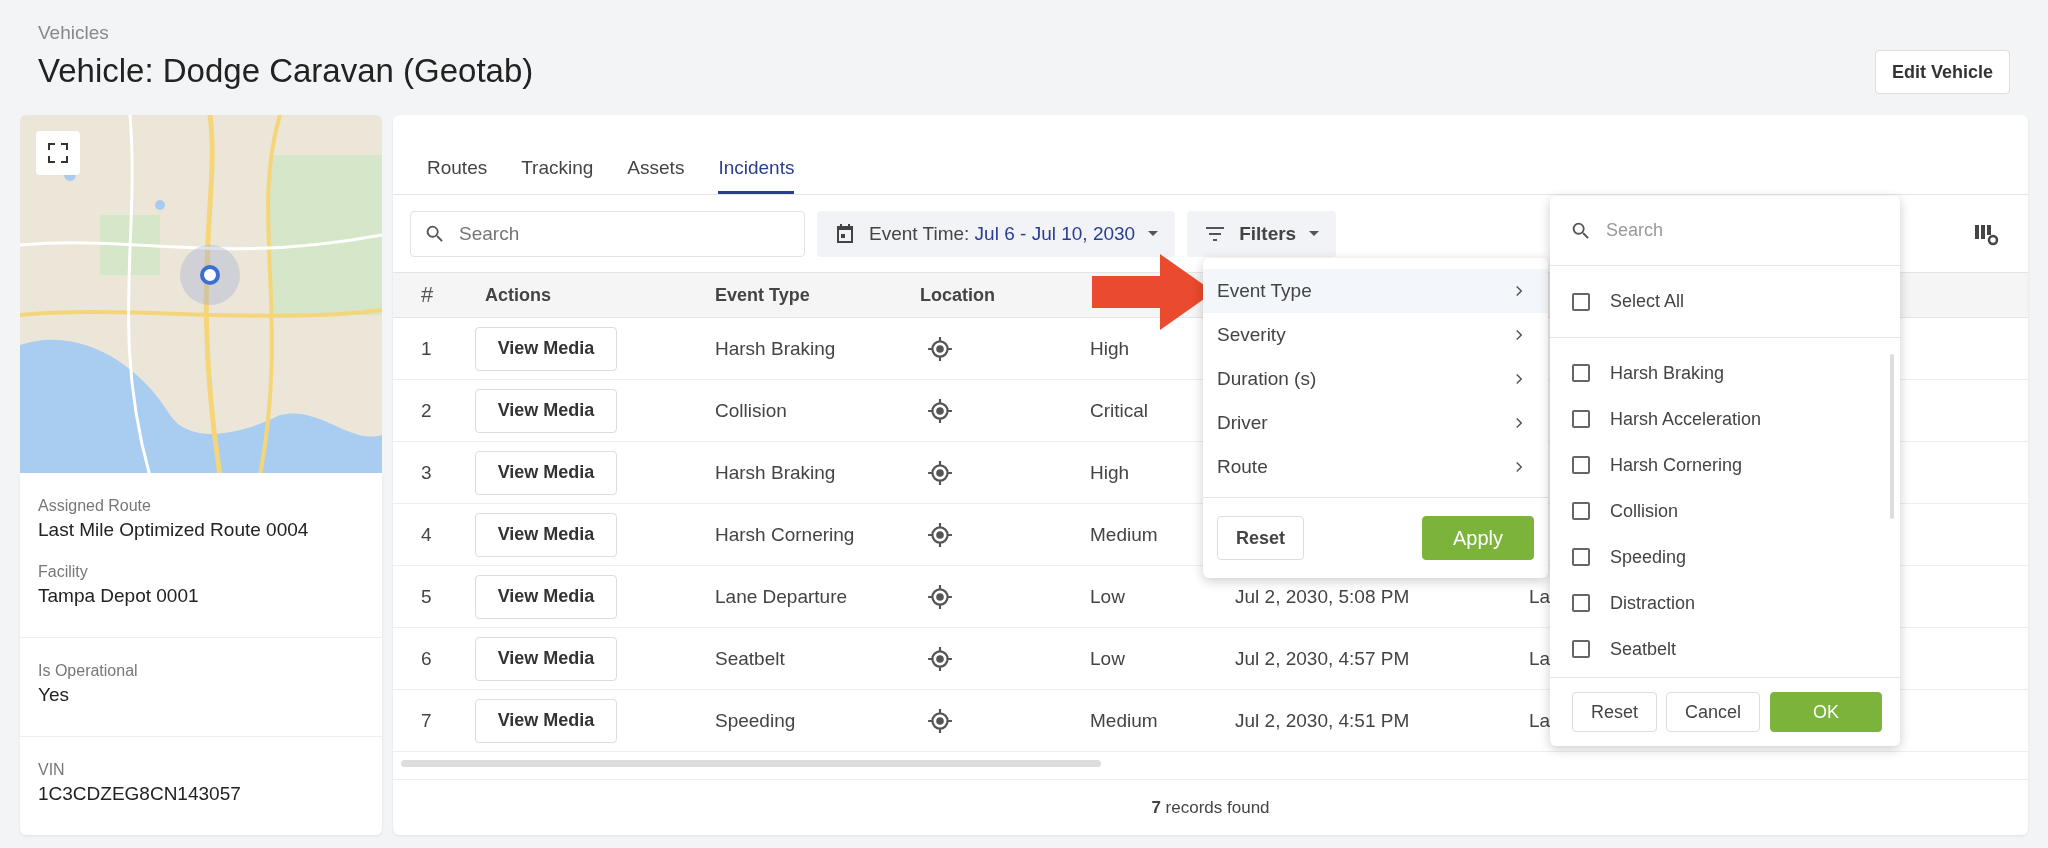 The height and width of the screenshot is (848, 2048). Describe the element at coordinates (1322, 596) in the screenshot. I see `table-cell: Jul 2, 2030, 5:08 PM` at that location.